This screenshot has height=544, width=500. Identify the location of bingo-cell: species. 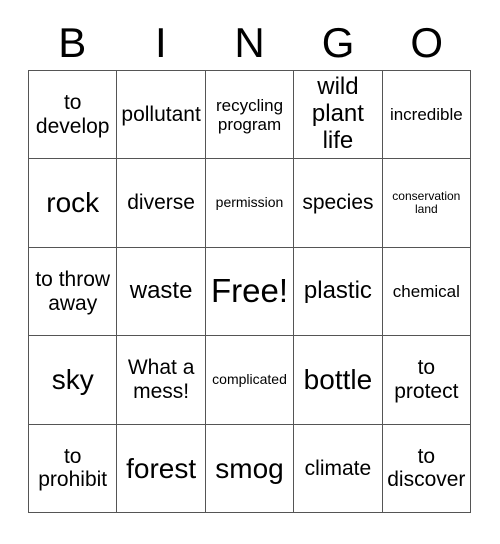
(338, 203).